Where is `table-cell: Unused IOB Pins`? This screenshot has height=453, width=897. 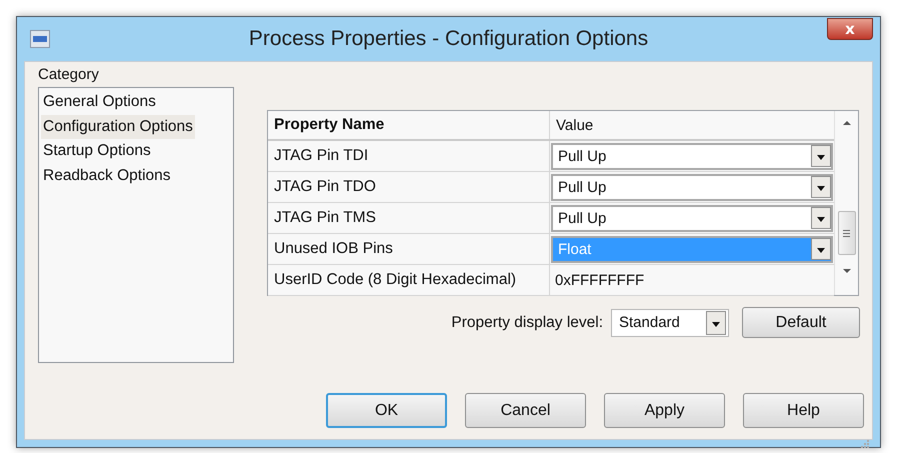 table-cell: Unused IOB Pins is located at coordinates (409, 249).